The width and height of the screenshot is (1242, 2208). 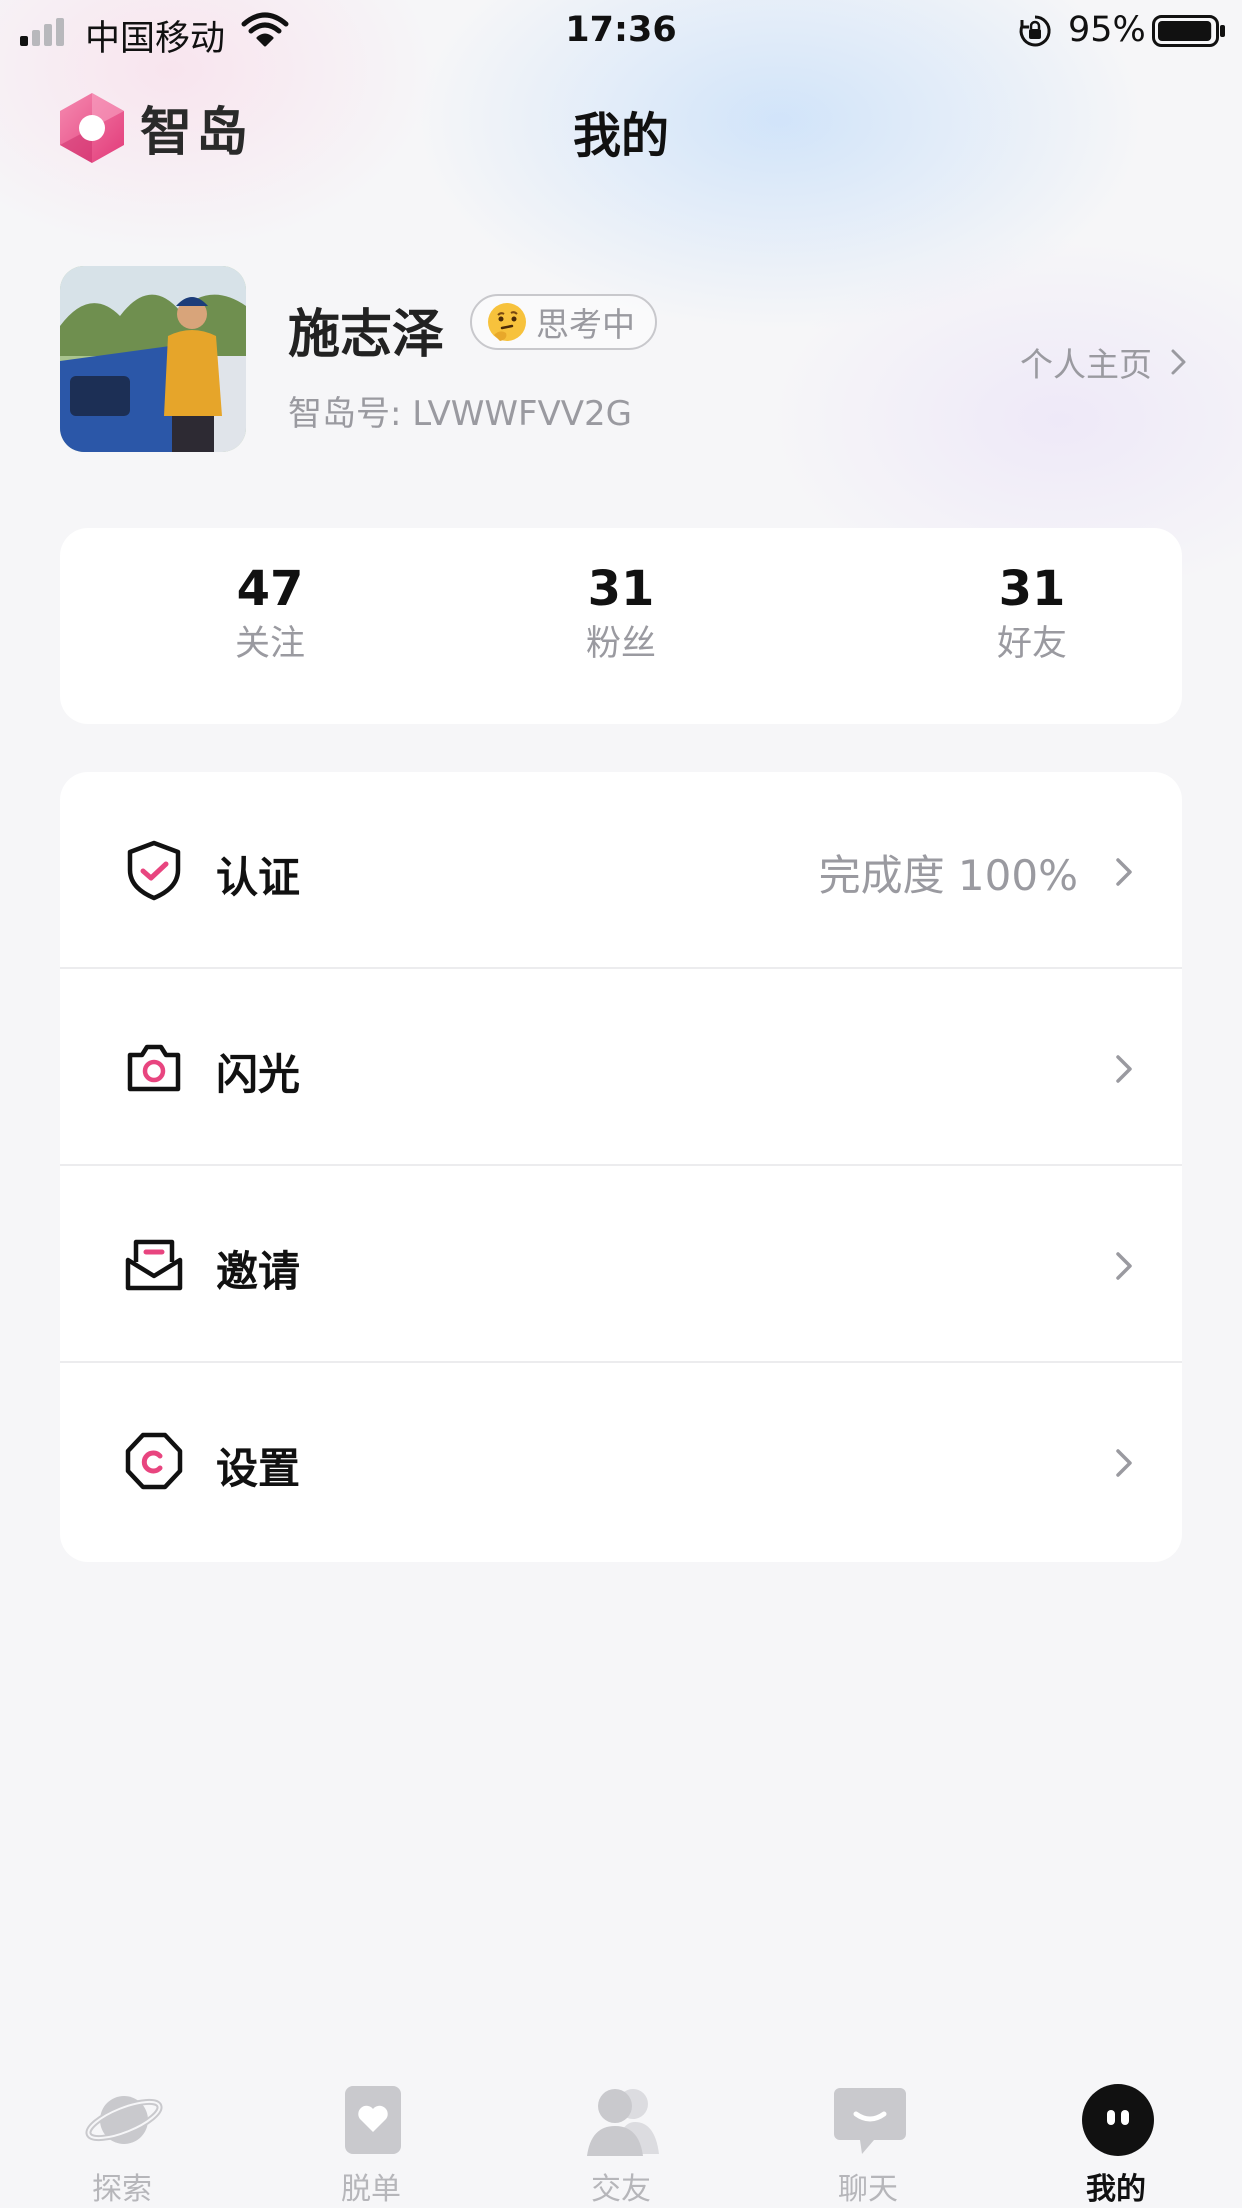 I want to click on stat-friends-label: 好友, so click(x=1031, y=644).